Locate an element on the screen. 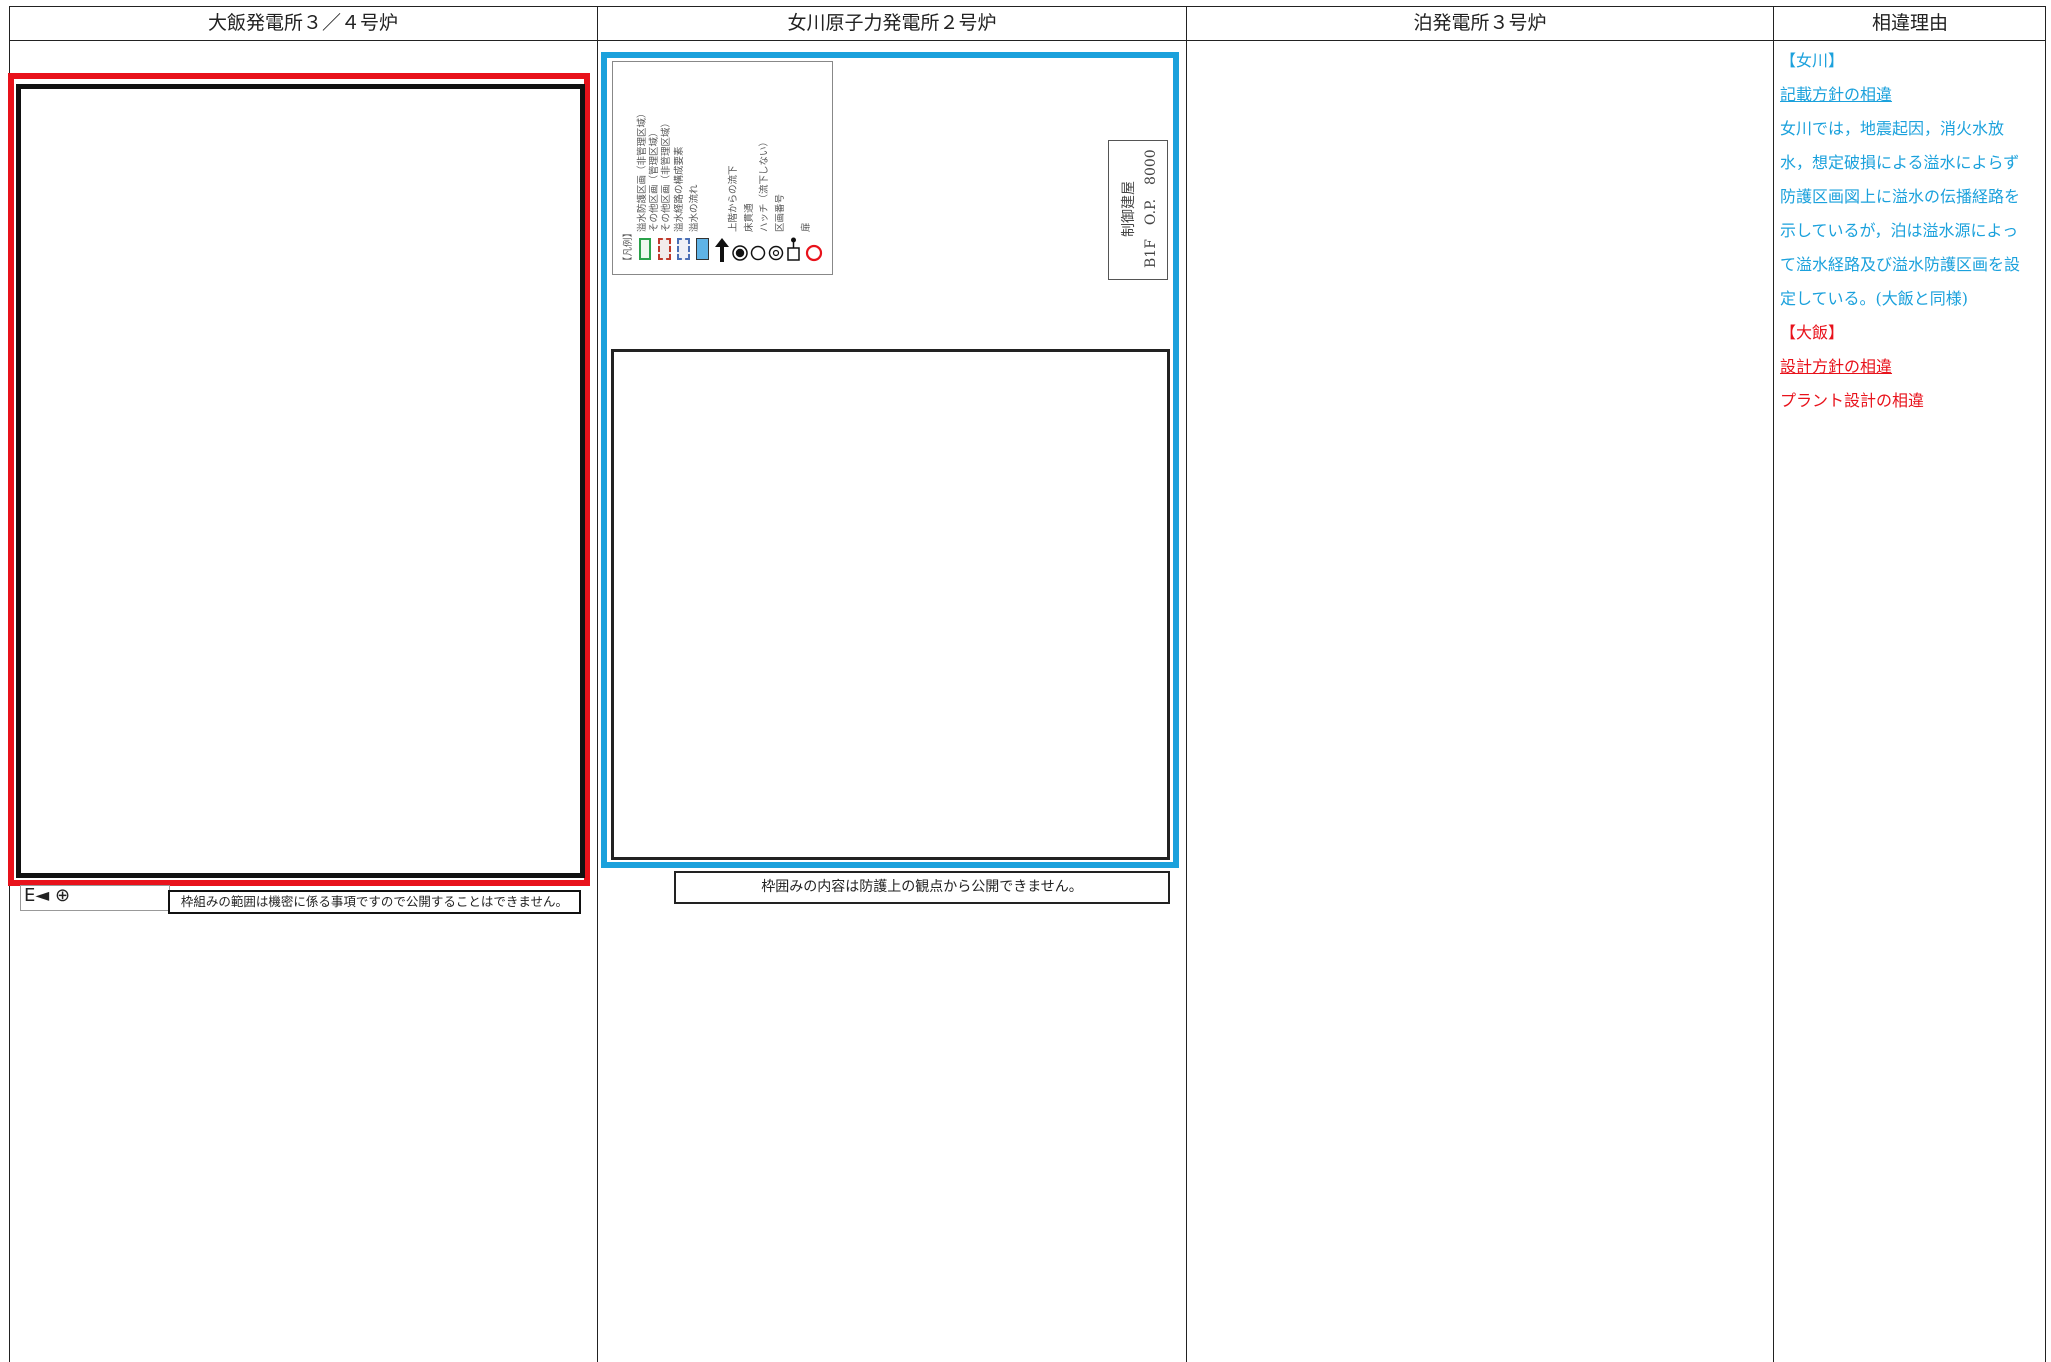 This screenshot has height=1362, width=2051. reason-ohi-heading: 設計方針の相違 is located at coordinates (1836, 366).